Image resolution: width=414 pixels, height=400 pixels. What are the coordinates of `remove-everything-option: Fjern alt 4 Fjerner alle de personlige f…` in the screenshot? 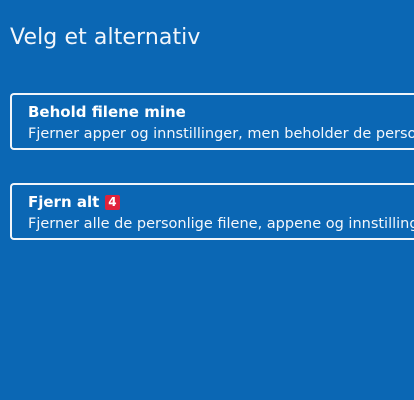 It's located at (212, 211).